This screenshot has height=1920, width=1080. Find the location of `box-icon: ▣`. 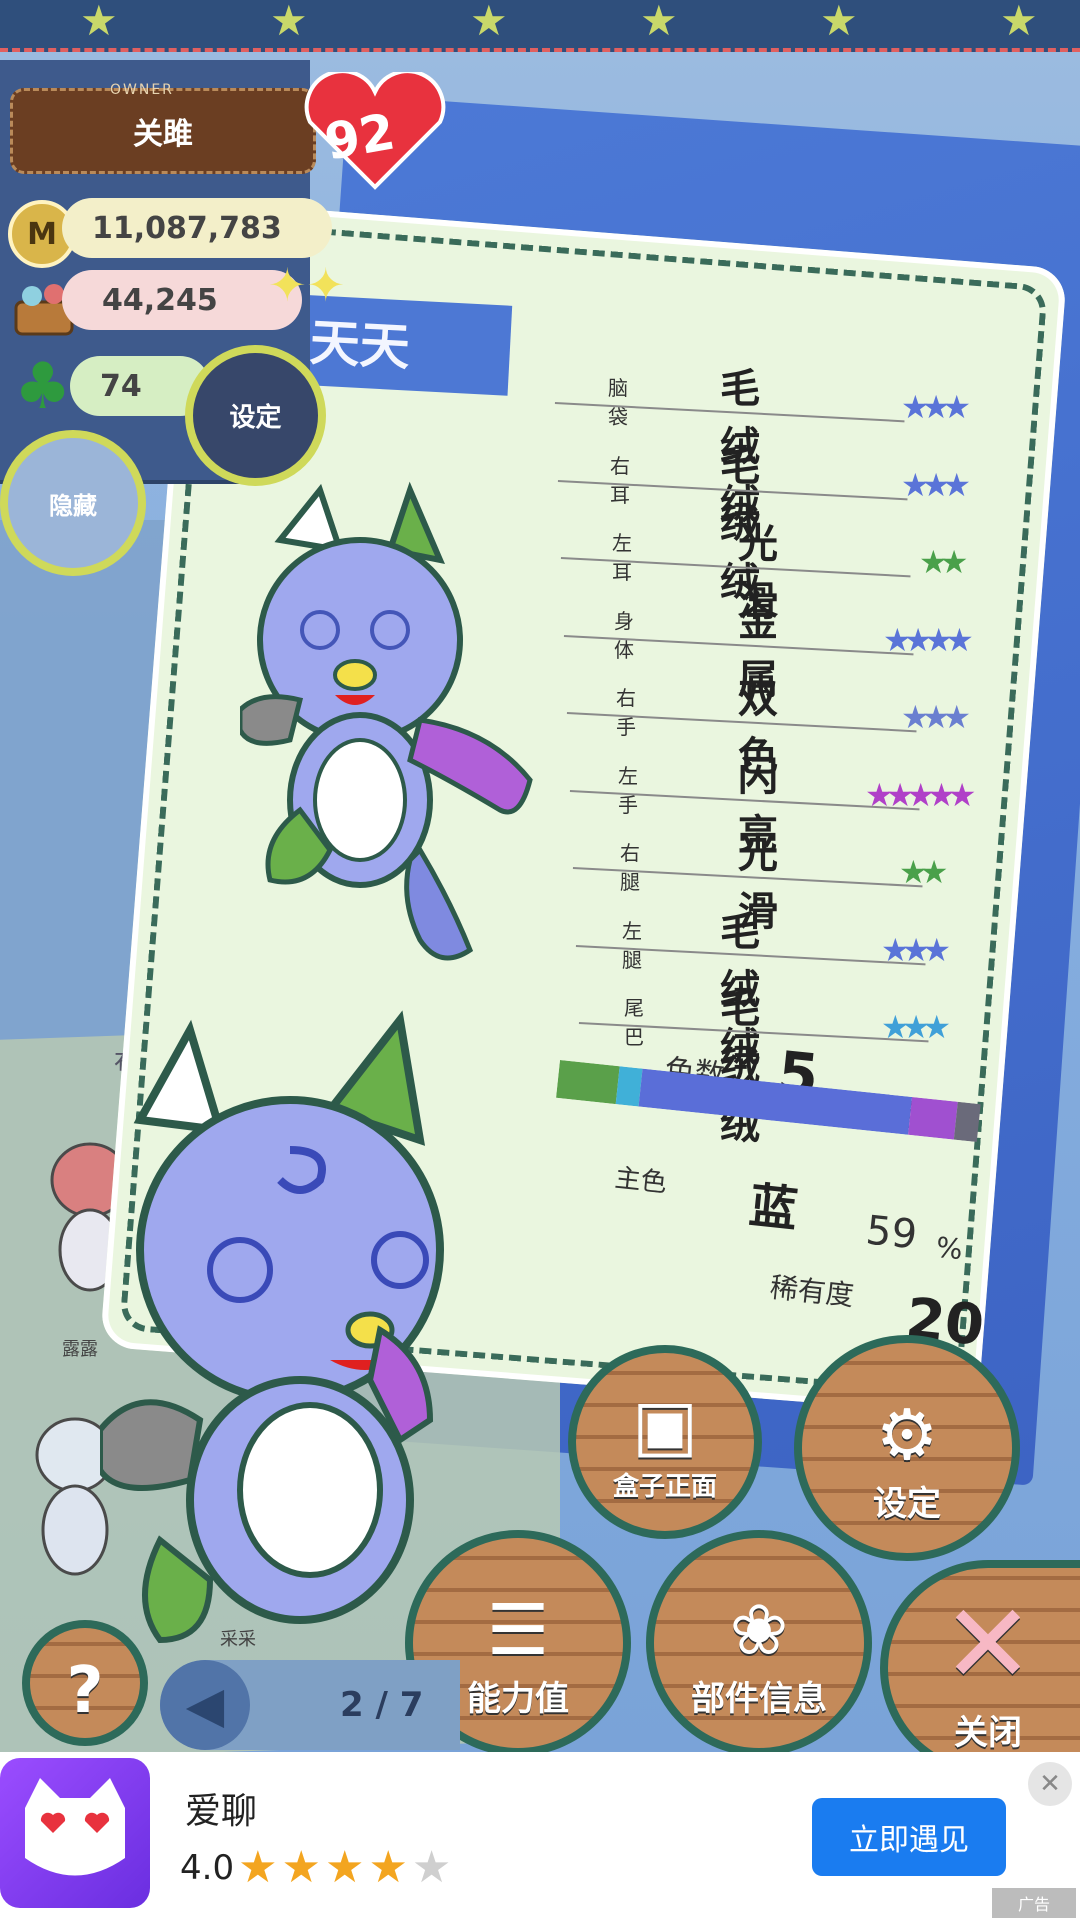

box-icon: ▣ is located at coordinates (665, 1425).